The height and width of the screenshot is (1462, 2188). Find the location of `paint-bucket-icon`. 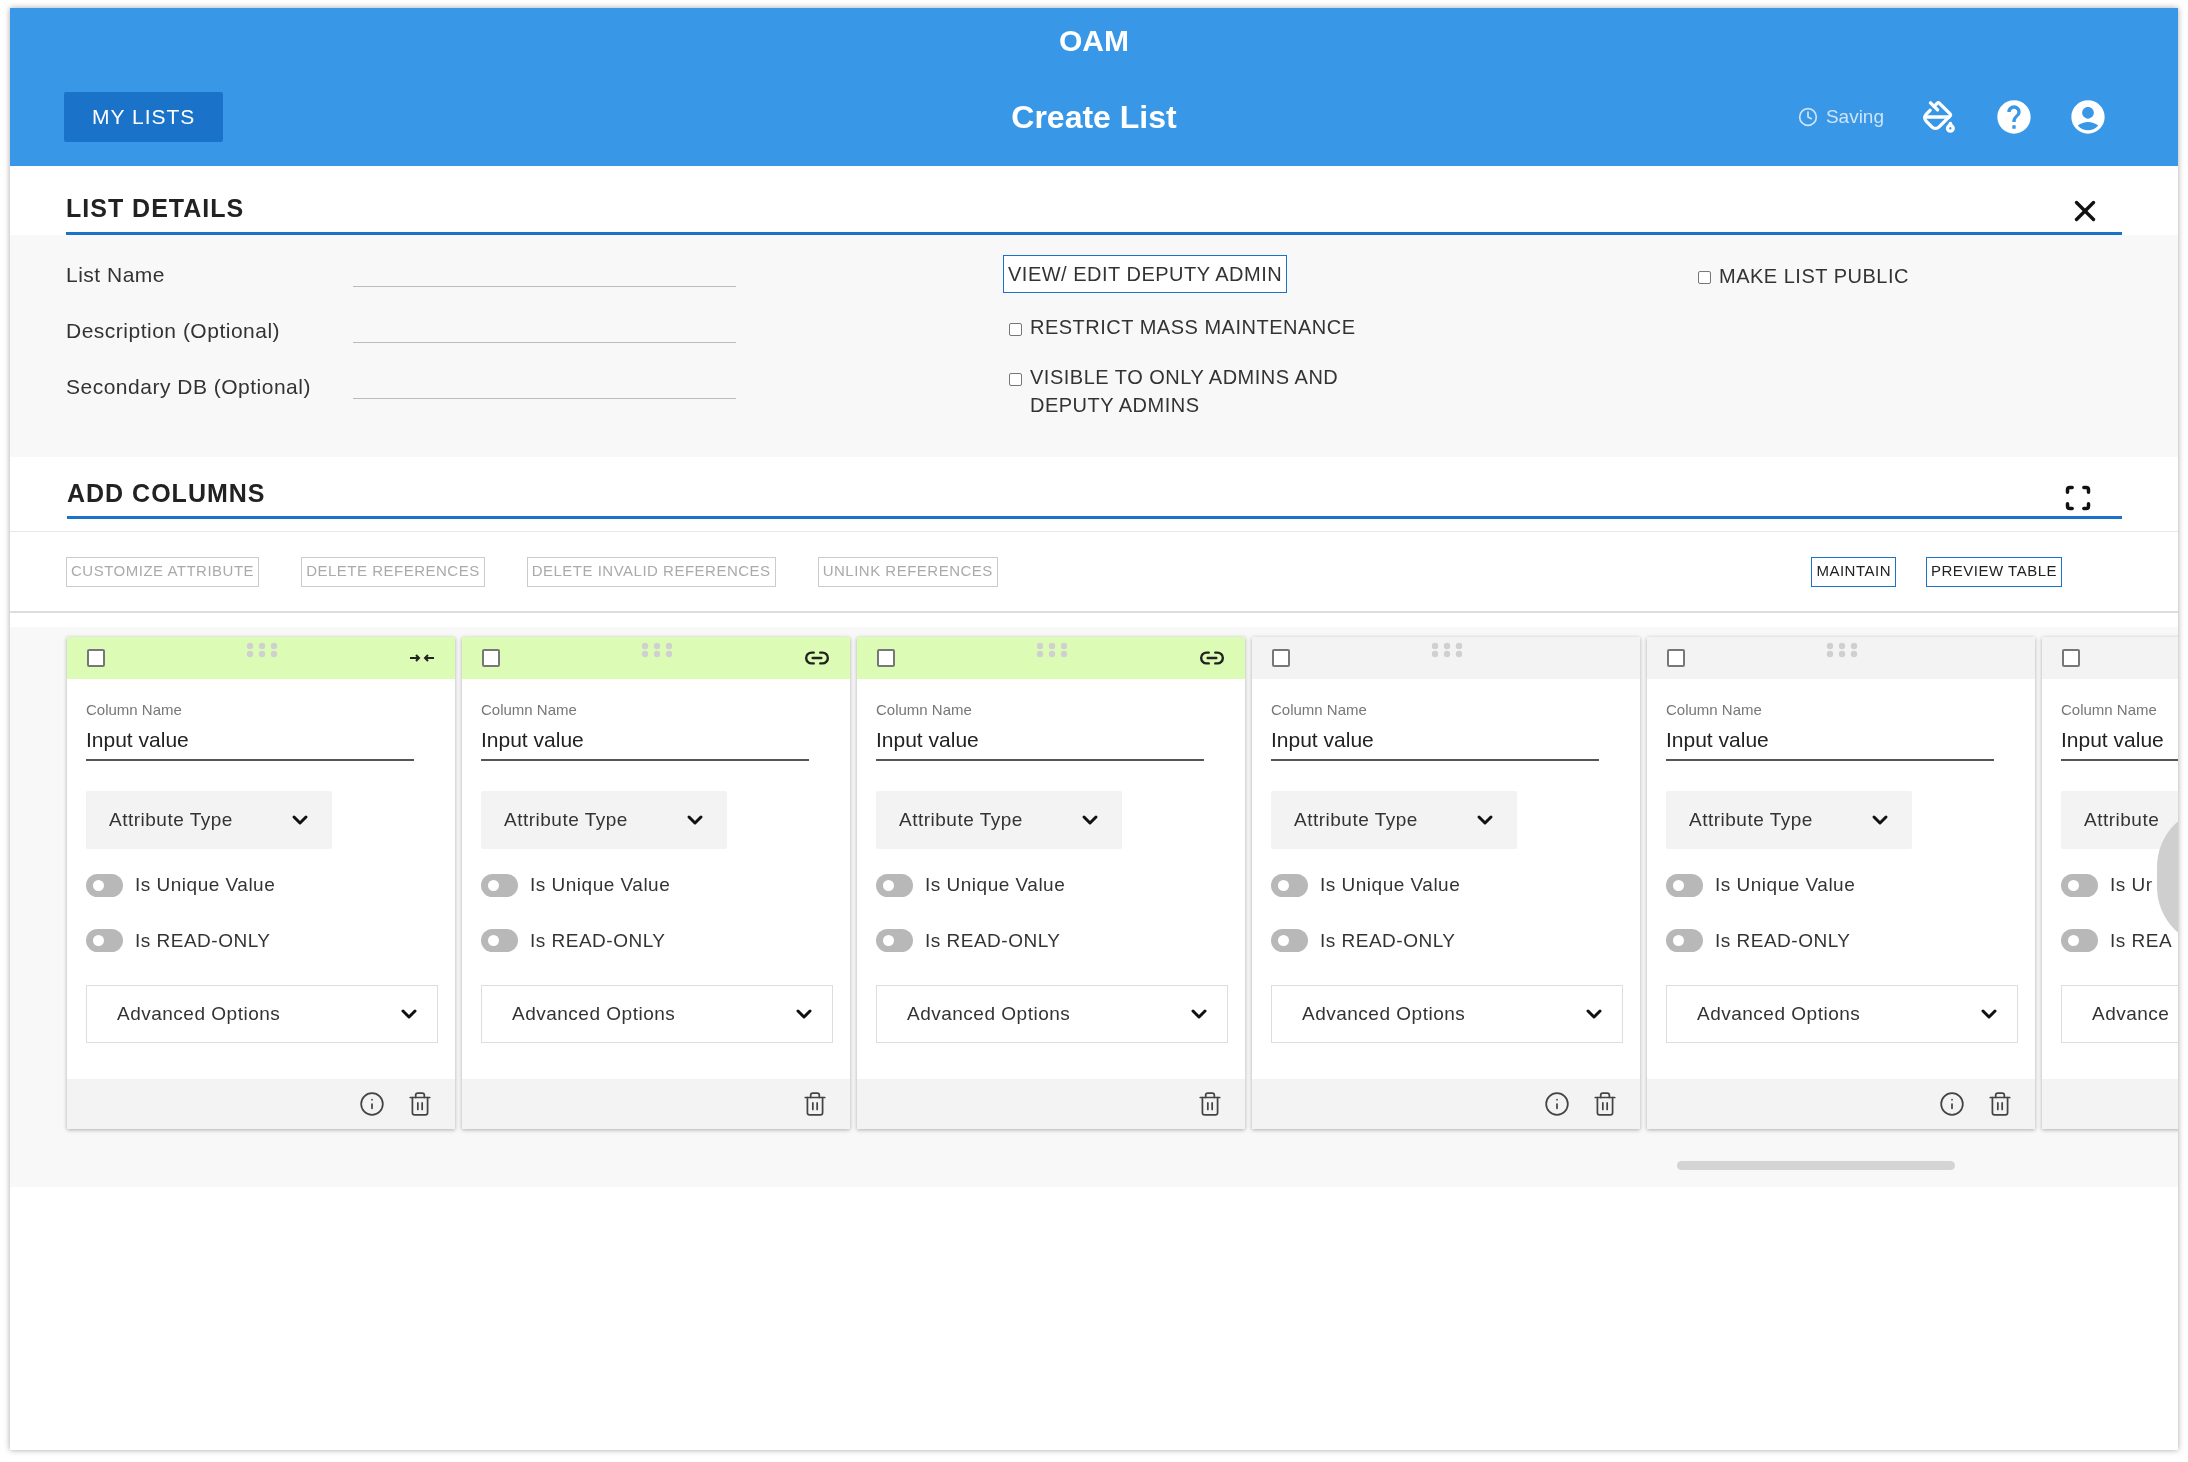

paint-bucket-icon is located at coordinates (1939, 117).